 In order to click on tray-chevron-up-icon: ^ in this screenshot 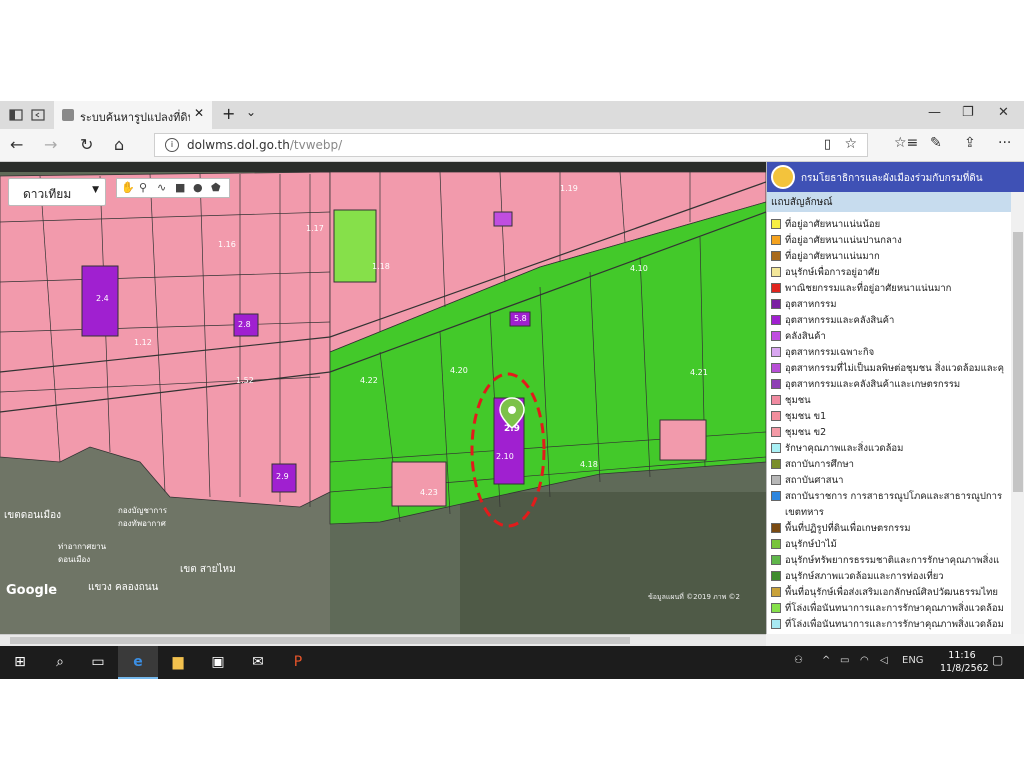, I will do `click(826, 660)`.